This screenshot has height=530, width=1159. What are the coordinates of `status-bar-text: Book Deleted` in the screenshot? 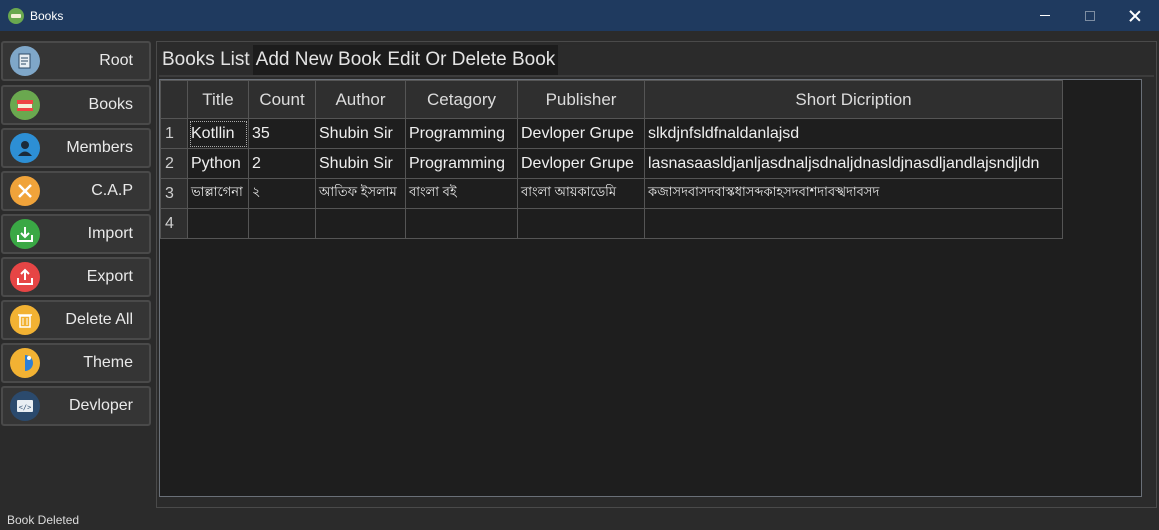 It's located at (43, 520).